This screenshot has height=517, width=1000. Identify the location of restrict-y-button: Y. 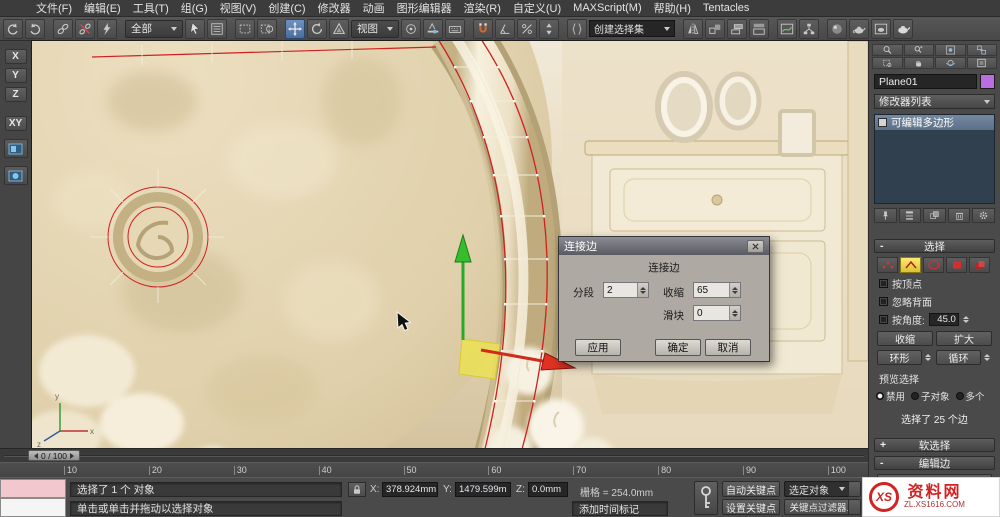
(15, 75).